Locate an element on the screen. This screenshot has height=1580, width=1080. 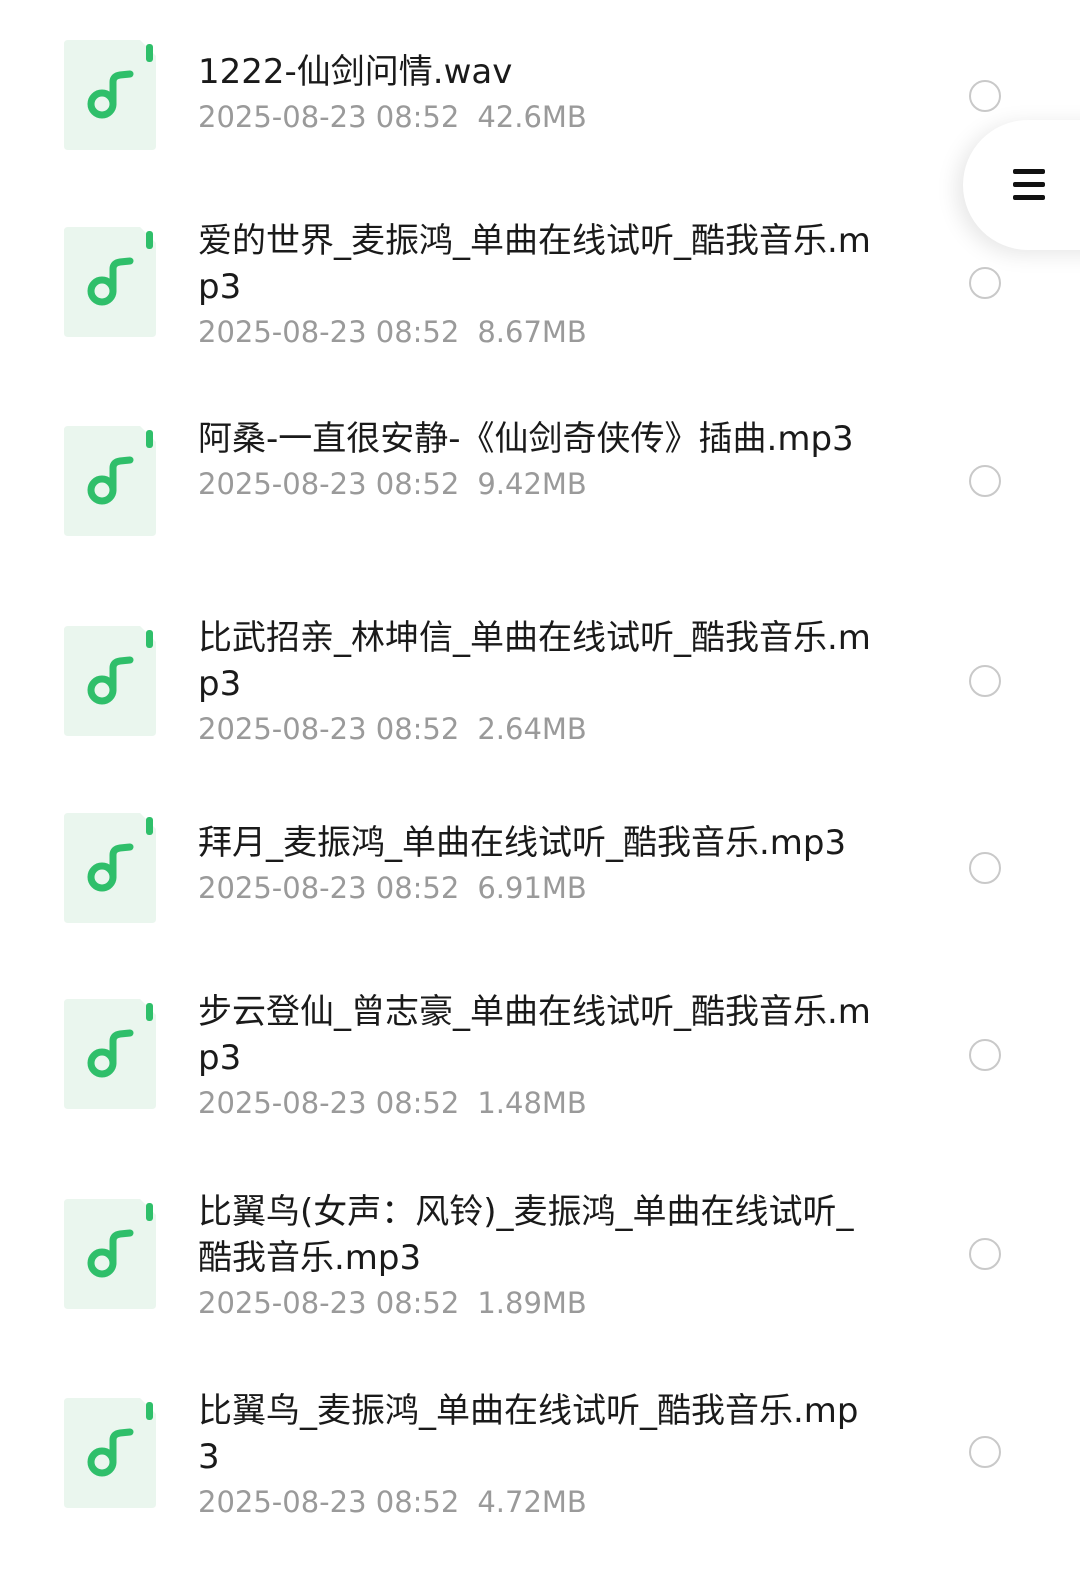
file-meta: 2025-08-23 08:52 2.64MB is located at coordinates (538, 729).